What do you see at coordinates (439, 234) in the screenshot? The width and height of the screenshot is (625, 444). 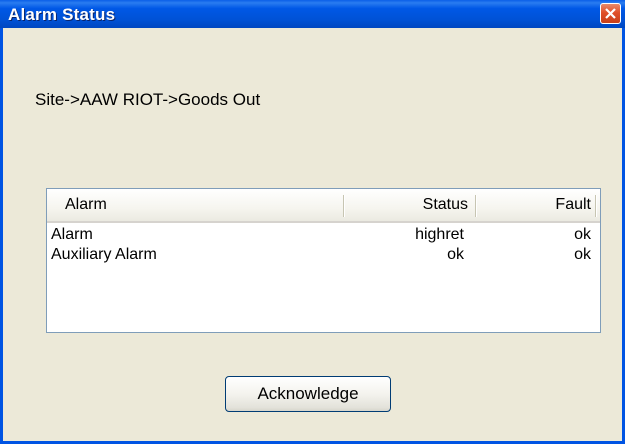 I see `cell-status: highret` at bounding box center [439, 234].